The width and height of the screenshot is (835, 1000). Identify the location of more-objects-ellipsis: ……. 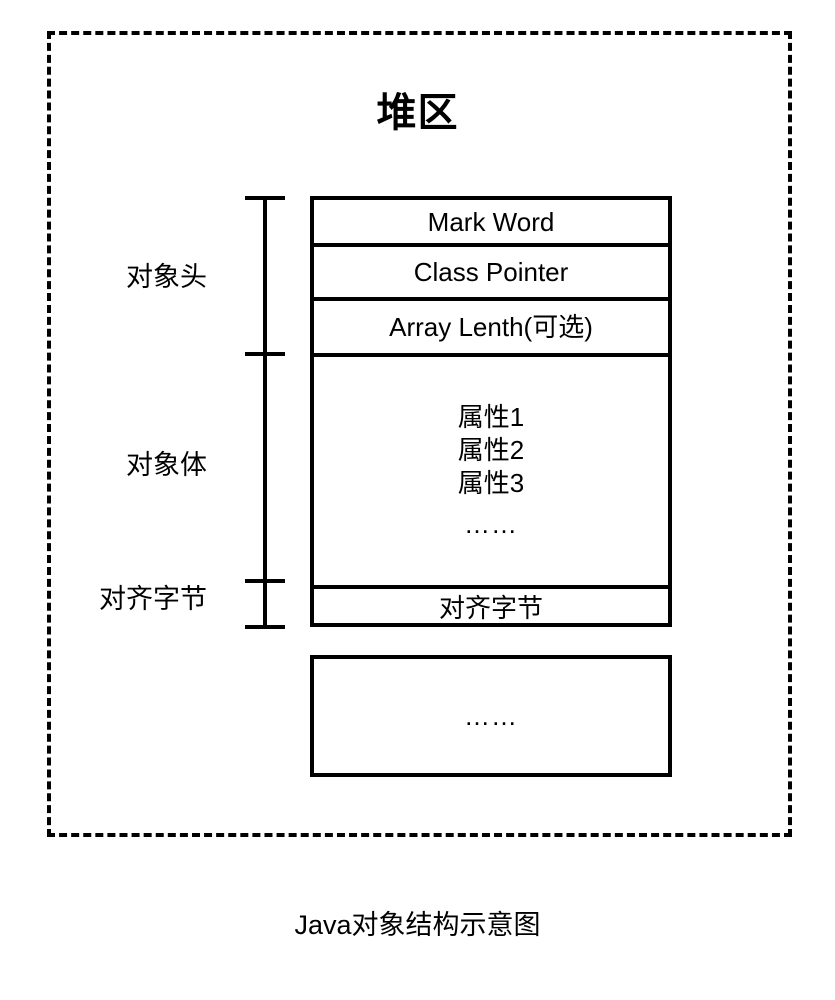
(491, 716).